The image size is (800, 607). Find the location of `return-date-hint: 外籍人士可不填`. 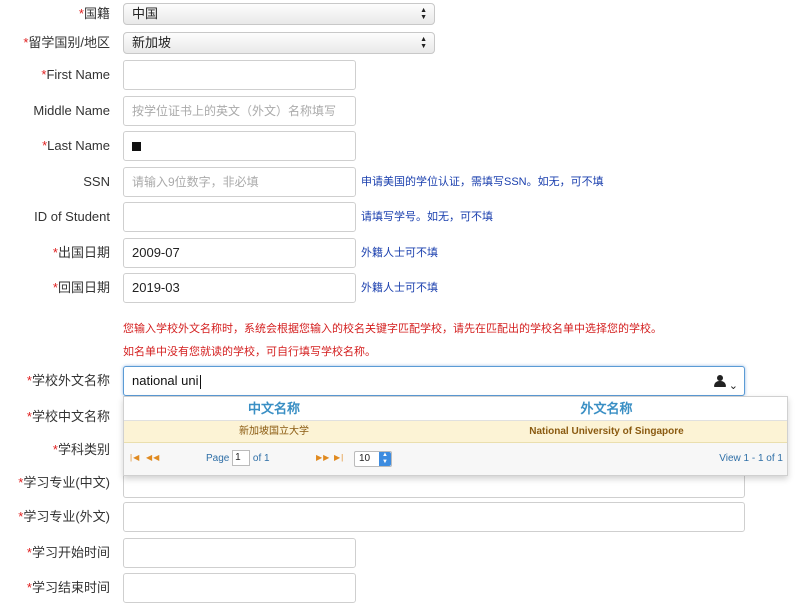

return-date-hint: 外籍人士可不填 is located at coordinates (399, 288).